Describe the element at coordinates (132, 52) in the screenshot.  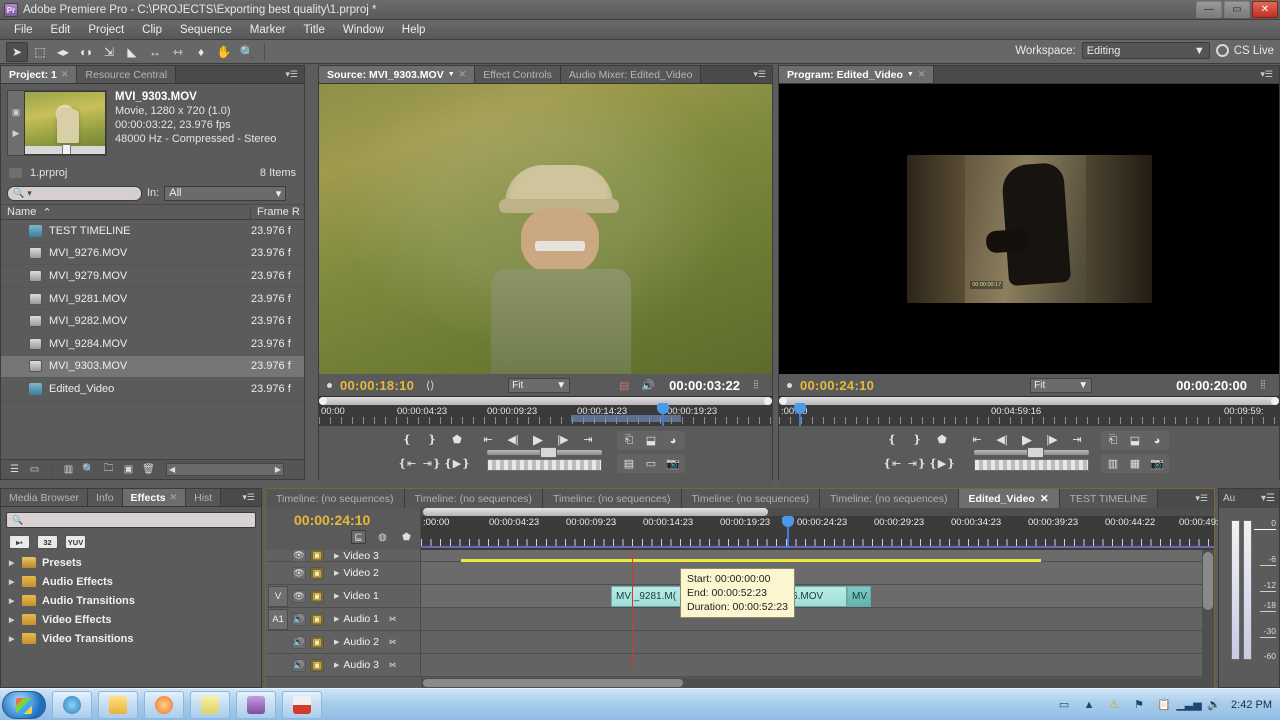
I see `razor-tool-icon: ◣` at that location.